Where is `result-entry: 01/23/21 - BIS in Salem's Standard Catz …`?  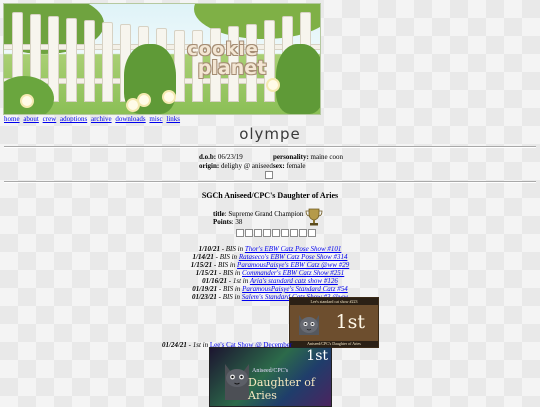 result-entry: 01/23/21 - BIS in Salem's Standard Catz … is located at coordinates (270, 297).